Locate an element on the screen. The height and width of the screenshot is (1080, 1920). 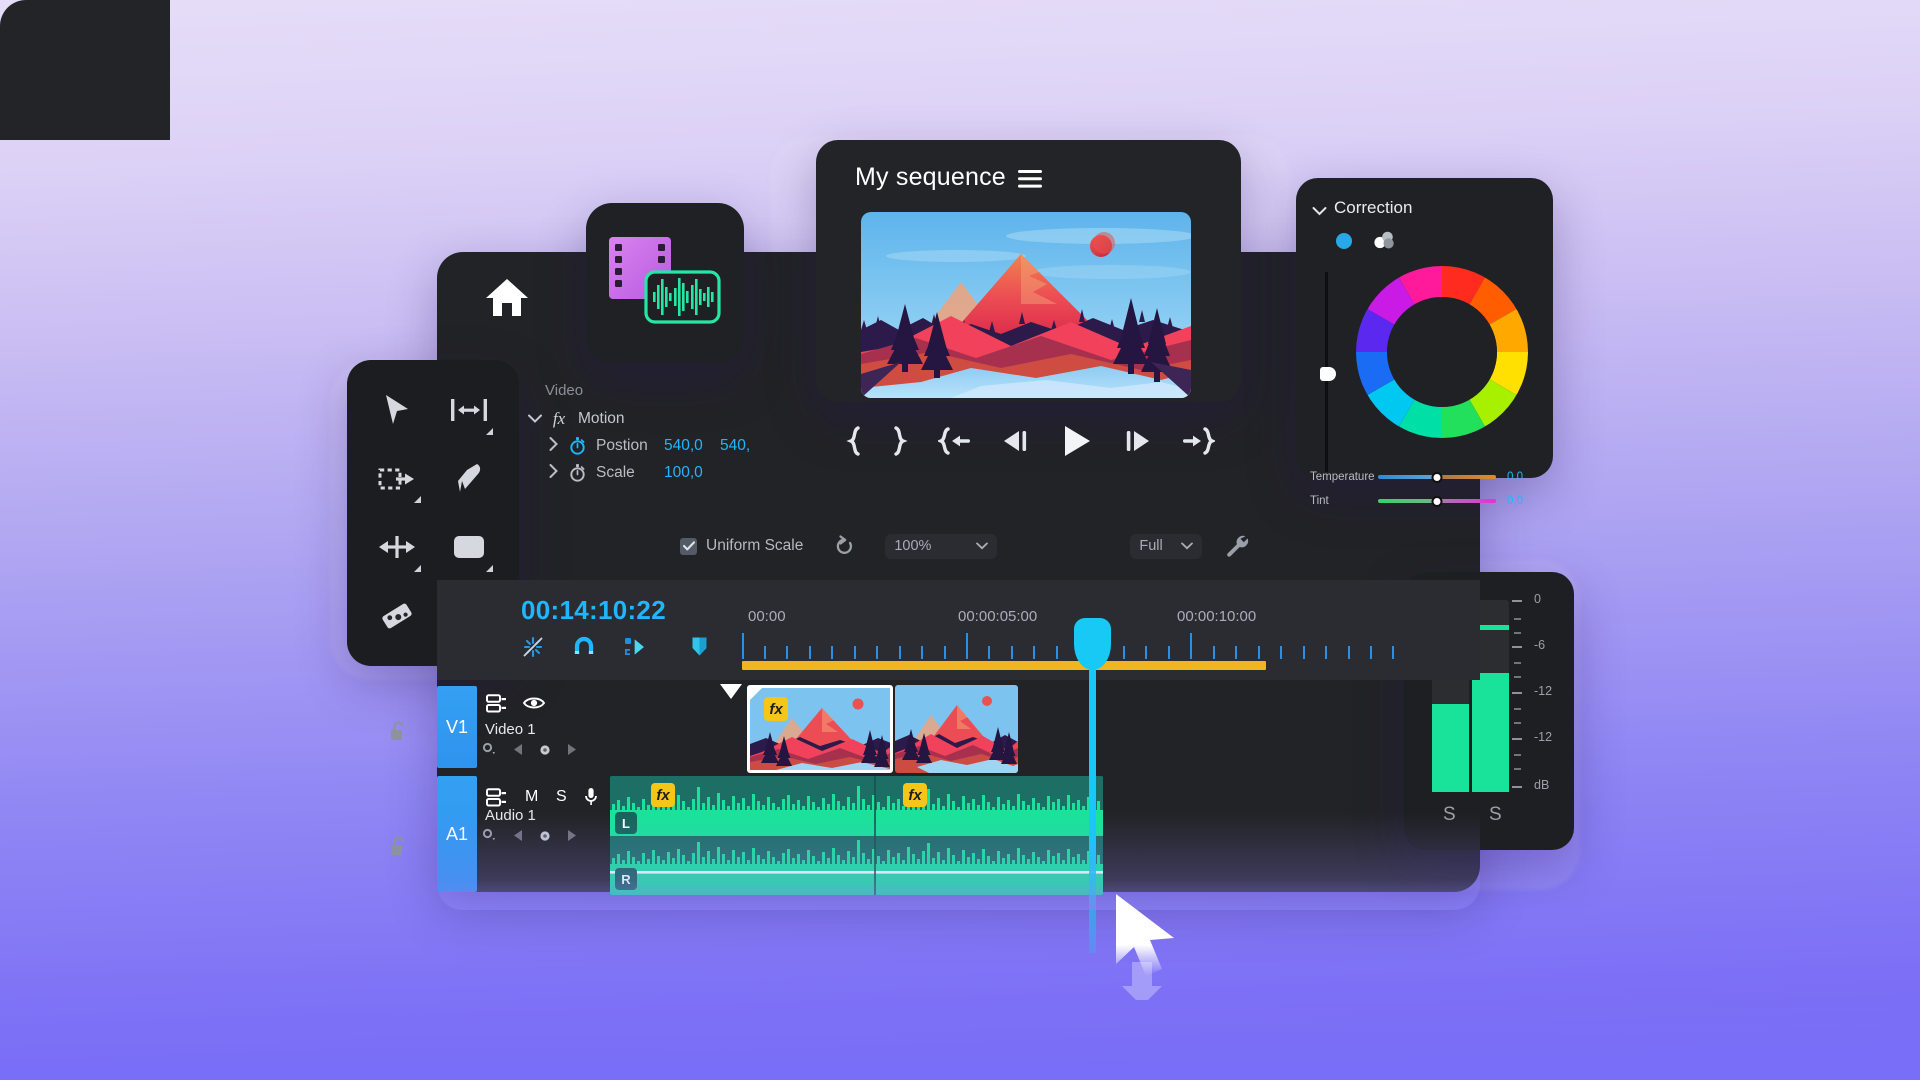
correction-tab-color-wheel is located at coordinates (1344, 243).